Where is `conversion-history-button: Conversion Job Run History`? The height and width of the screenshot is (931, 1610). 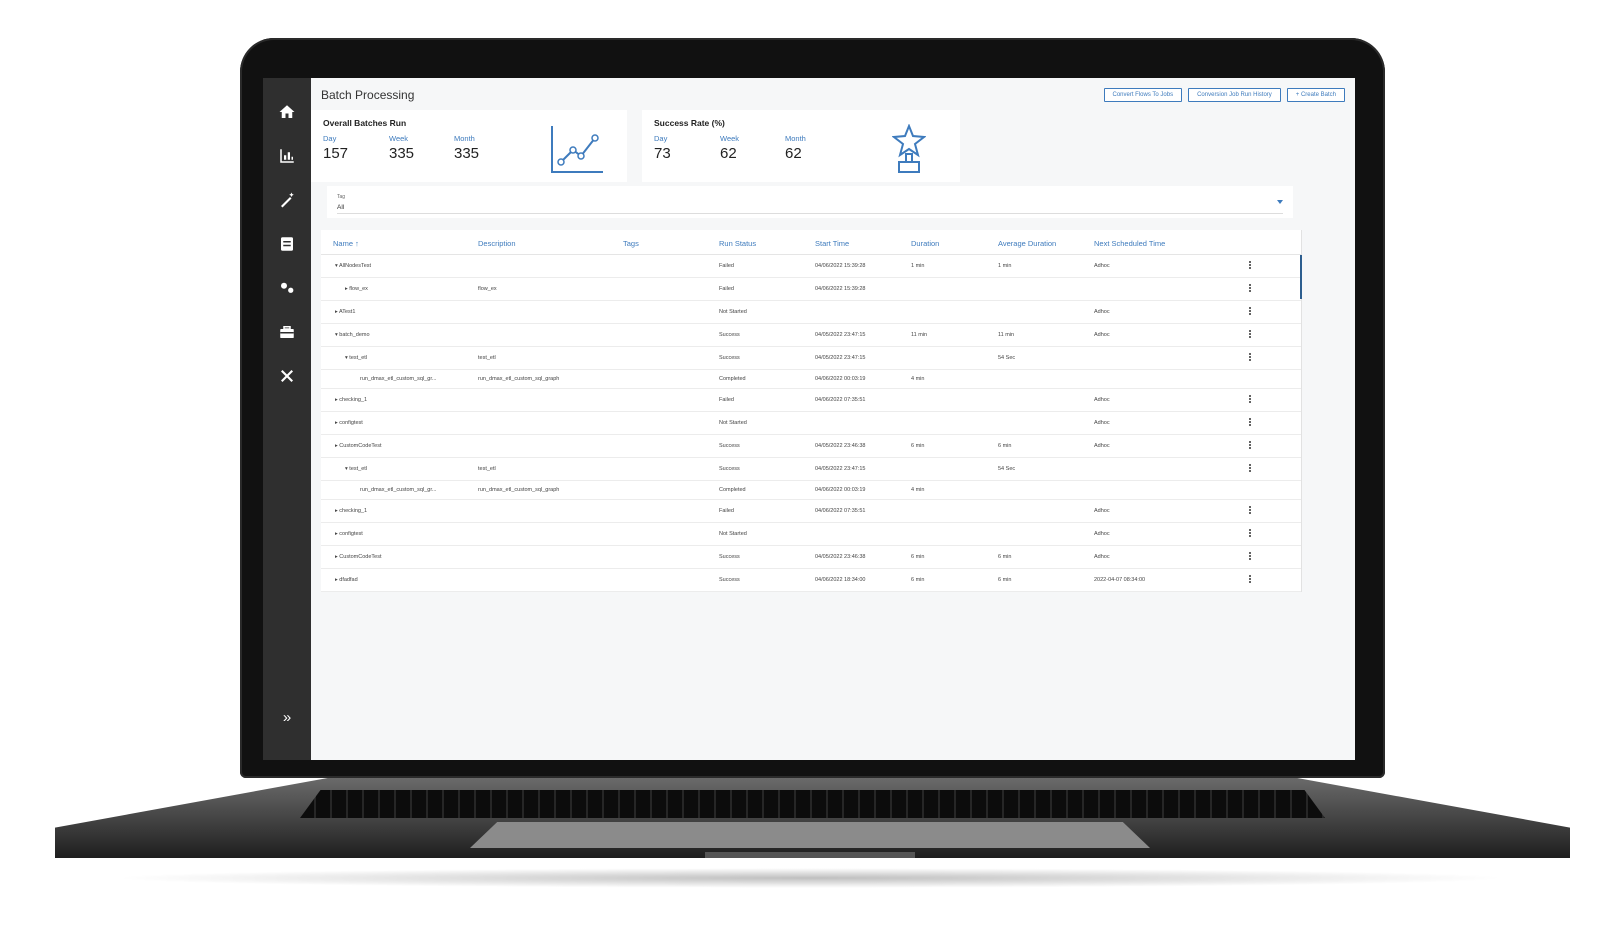
conversion-history-button: Conversion Job Run History is located at coordinates (1234, 95).